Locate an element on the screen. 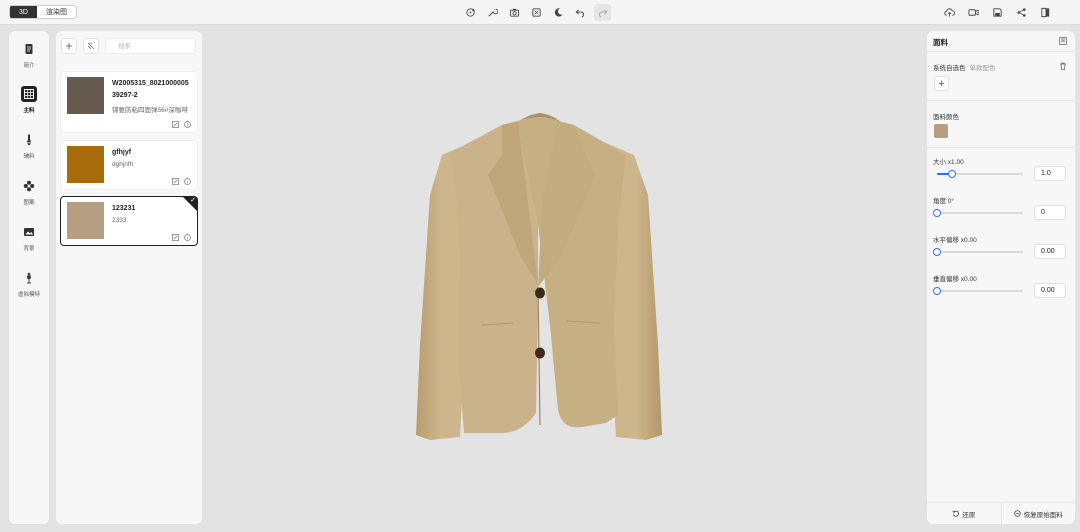  image-icon is located at coordinates (29, 232).